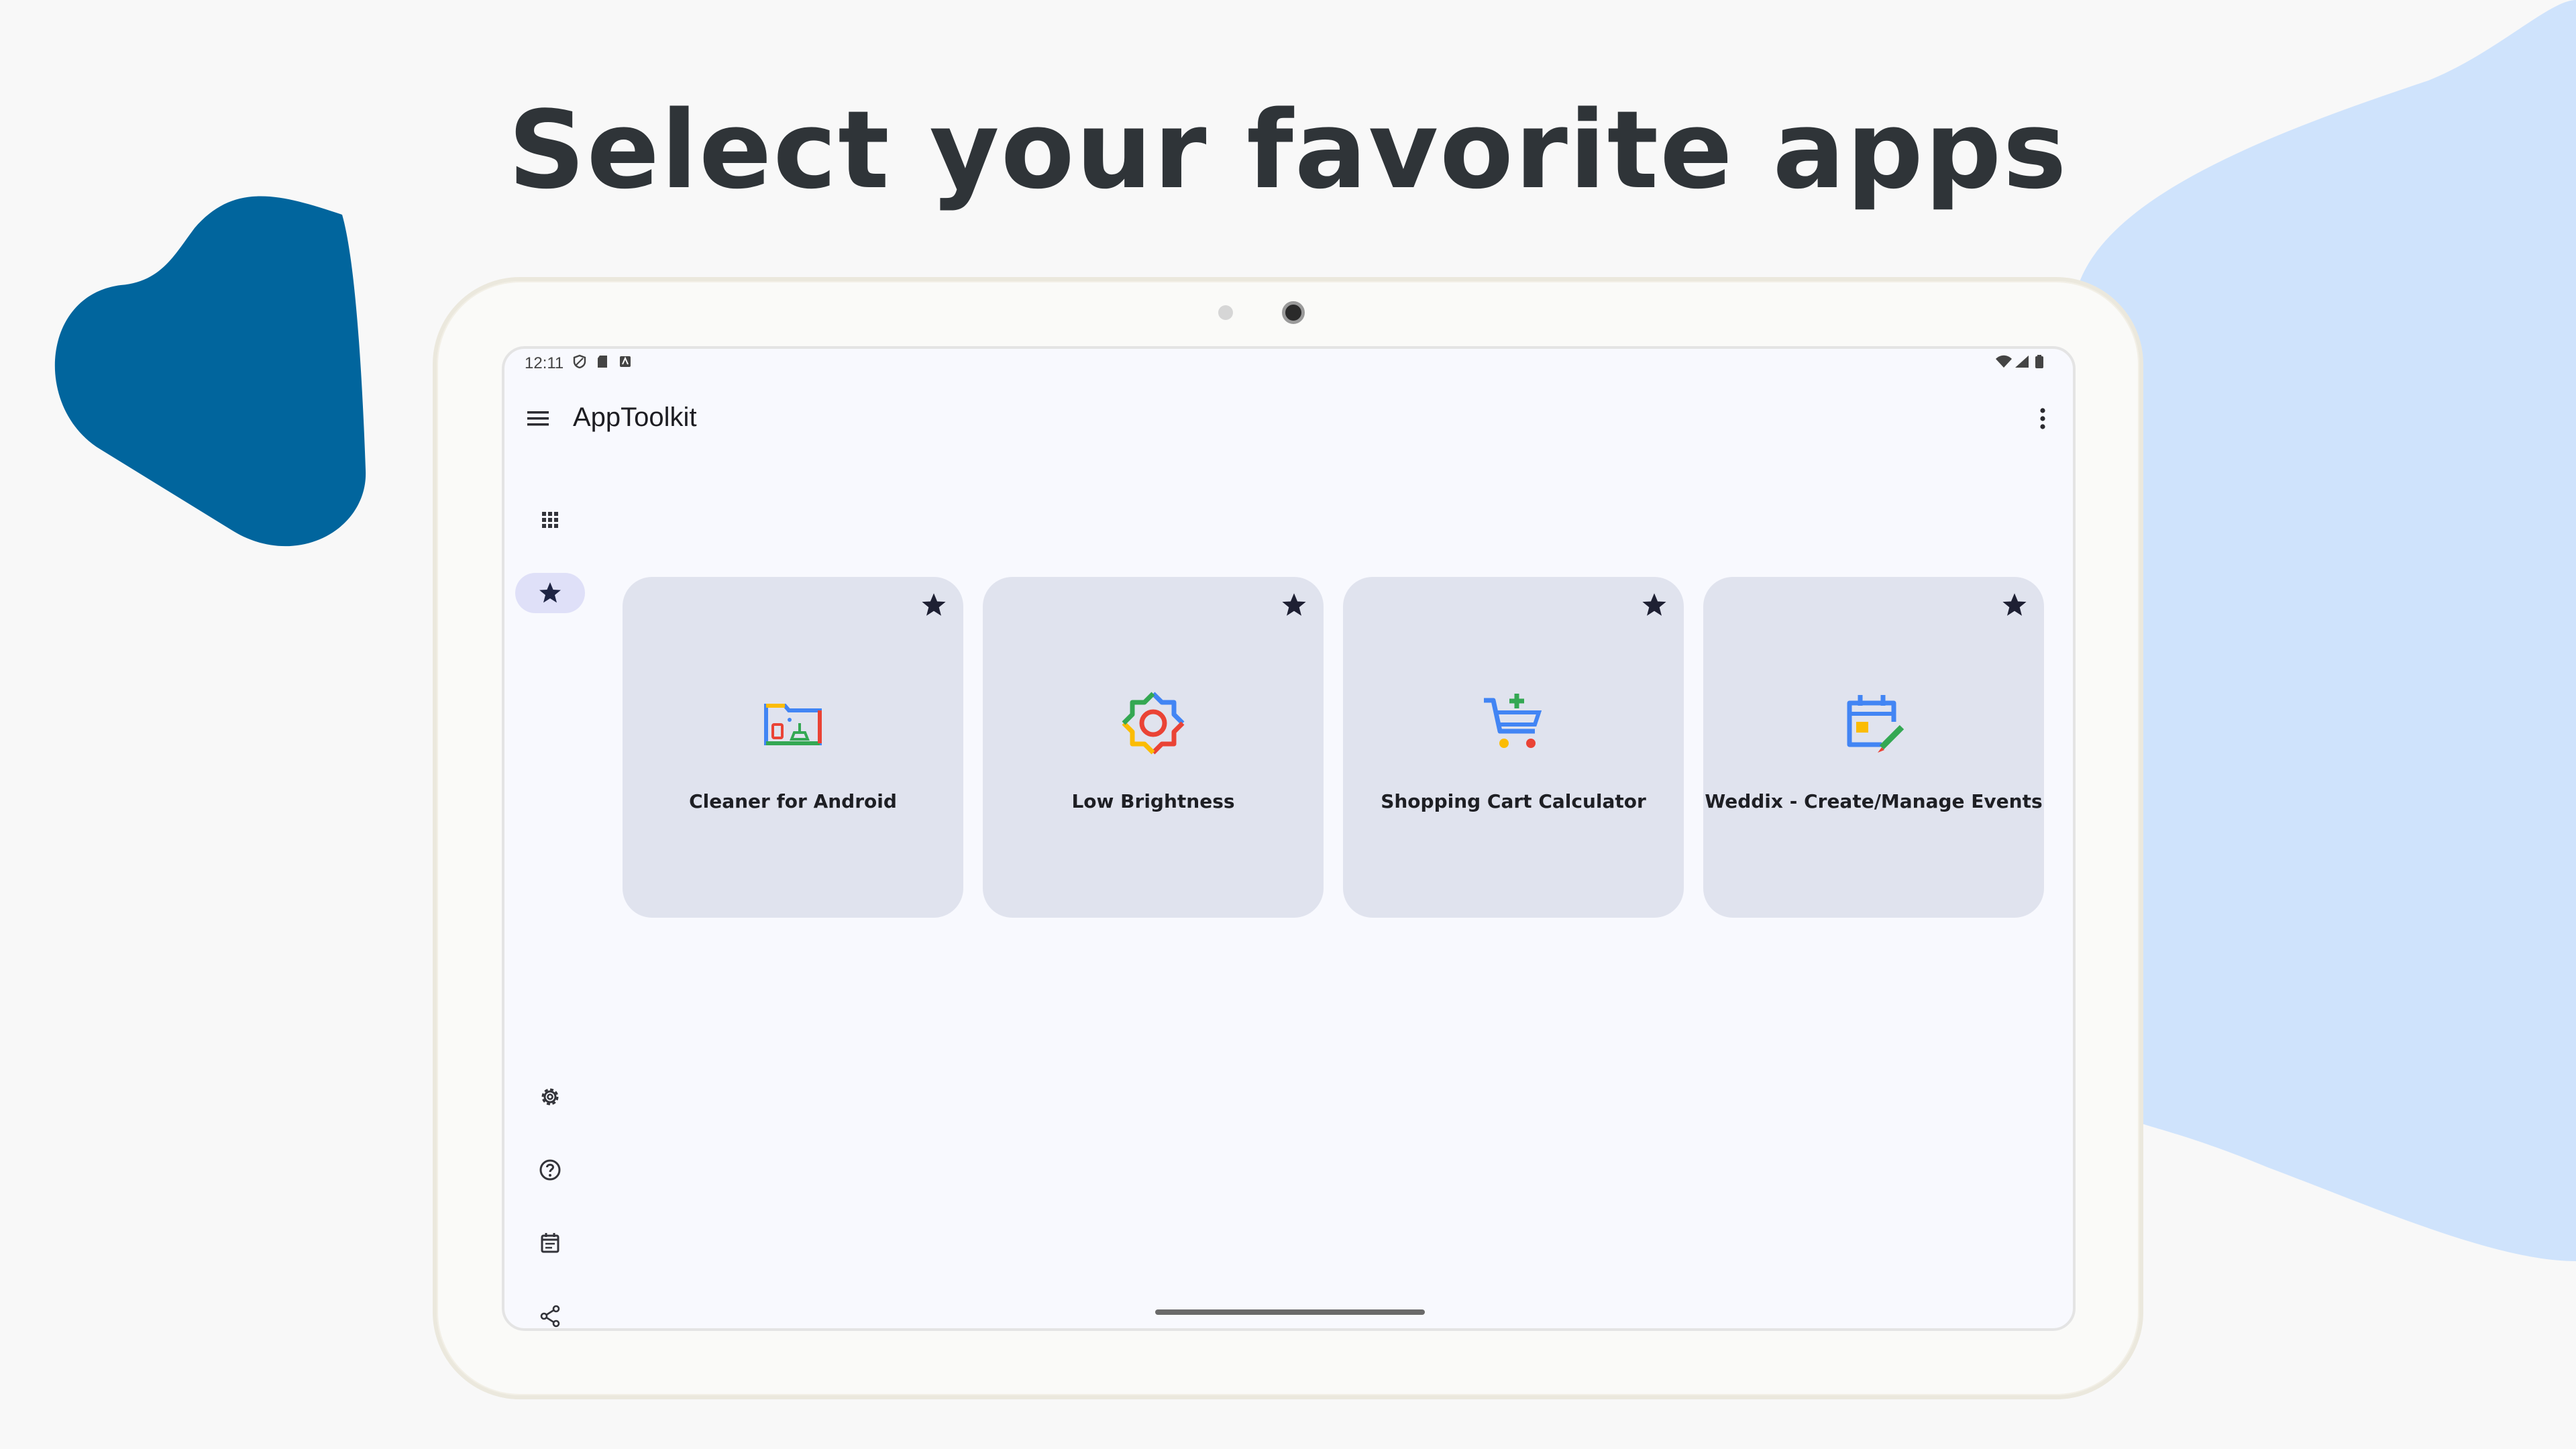 Image resolution: width=2576 pixels, height=1449 pixels. Describe the element at coordinates (1225, 312) in the screenshot. I see `sensor-dot` at that location.